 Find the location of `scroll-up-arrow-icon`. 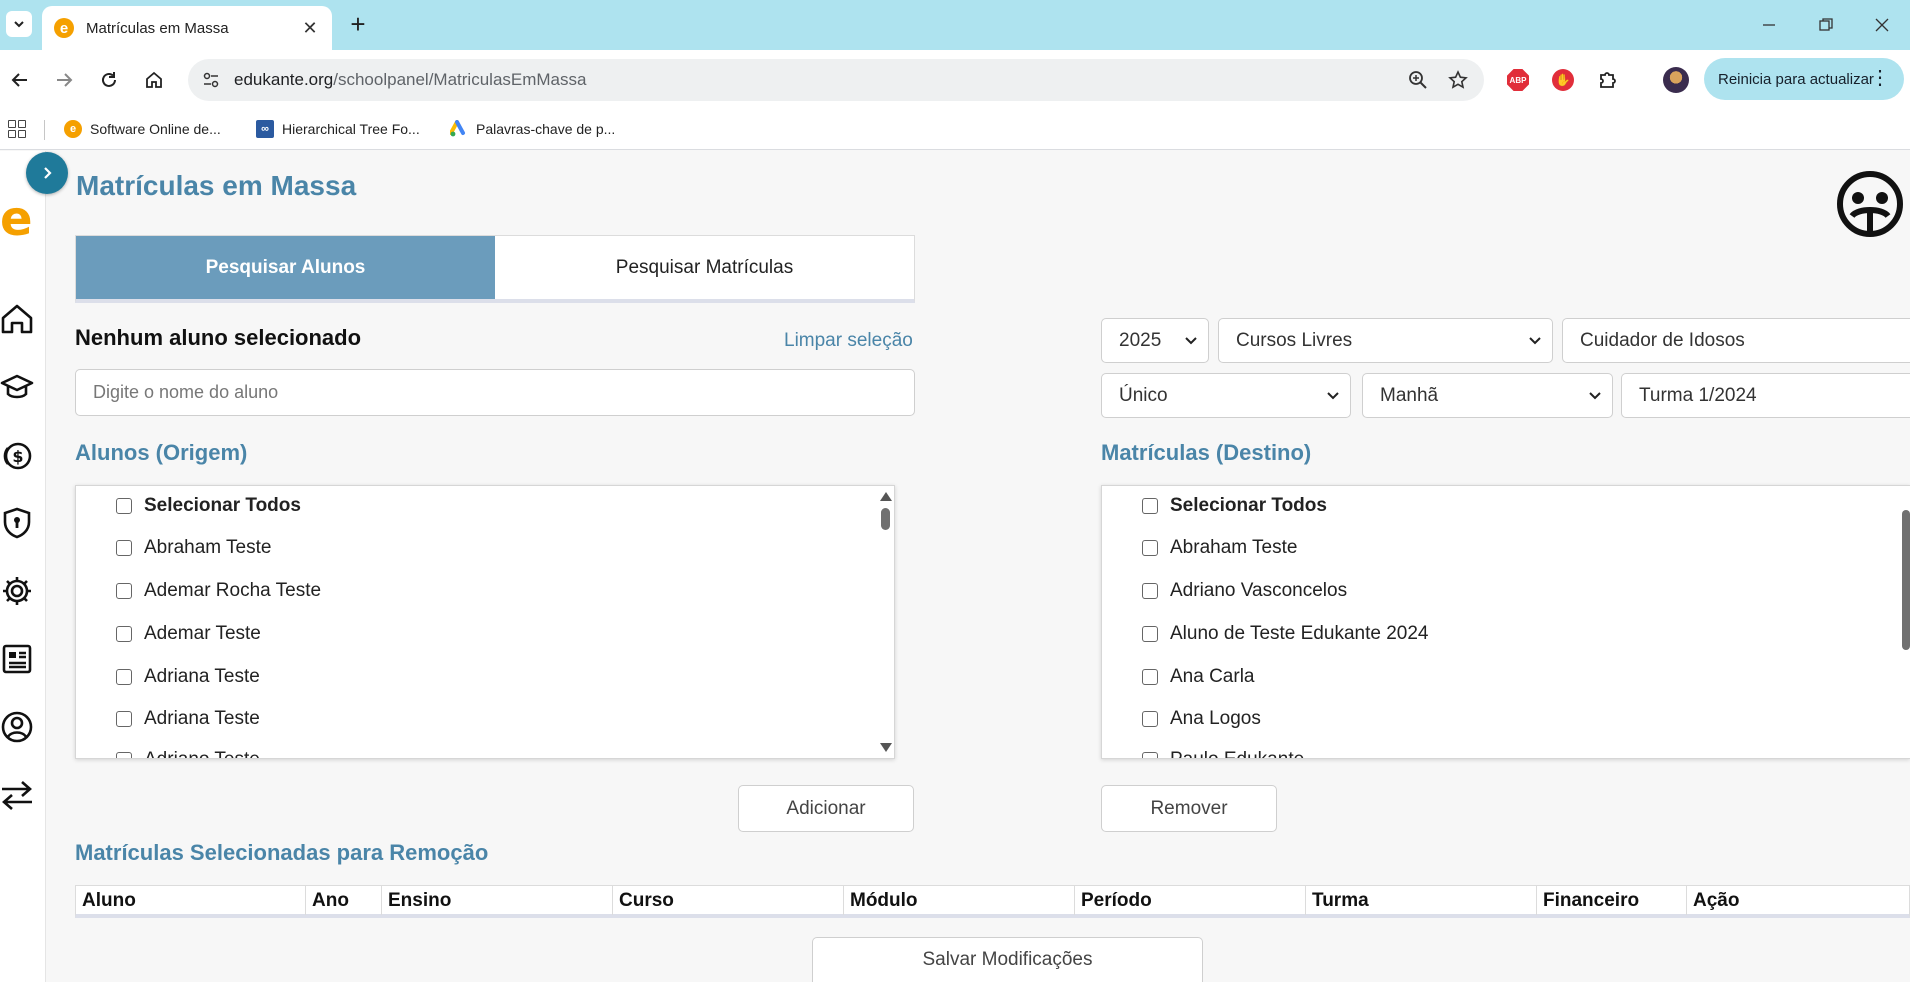

scroll-up-arrow-icon is located at coordinates (886, 496).